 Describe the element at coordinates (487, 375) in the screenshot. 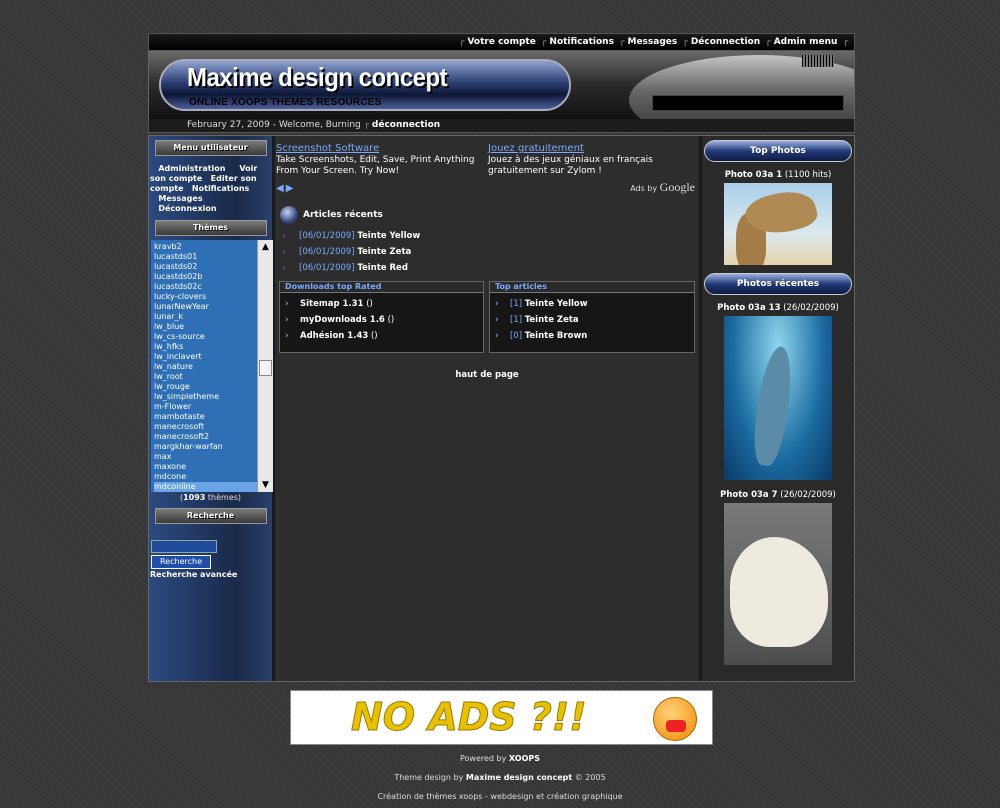

I see `back-to-top-link: haut de page` at that location.